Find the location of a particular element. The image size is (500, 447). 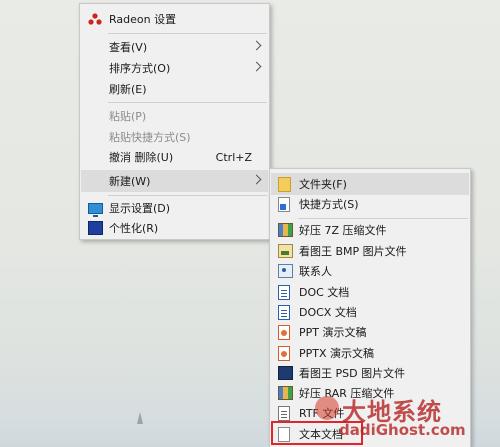

menu-item-radeon-settings: Radeon 设置 is located at coordinates (174, 19).